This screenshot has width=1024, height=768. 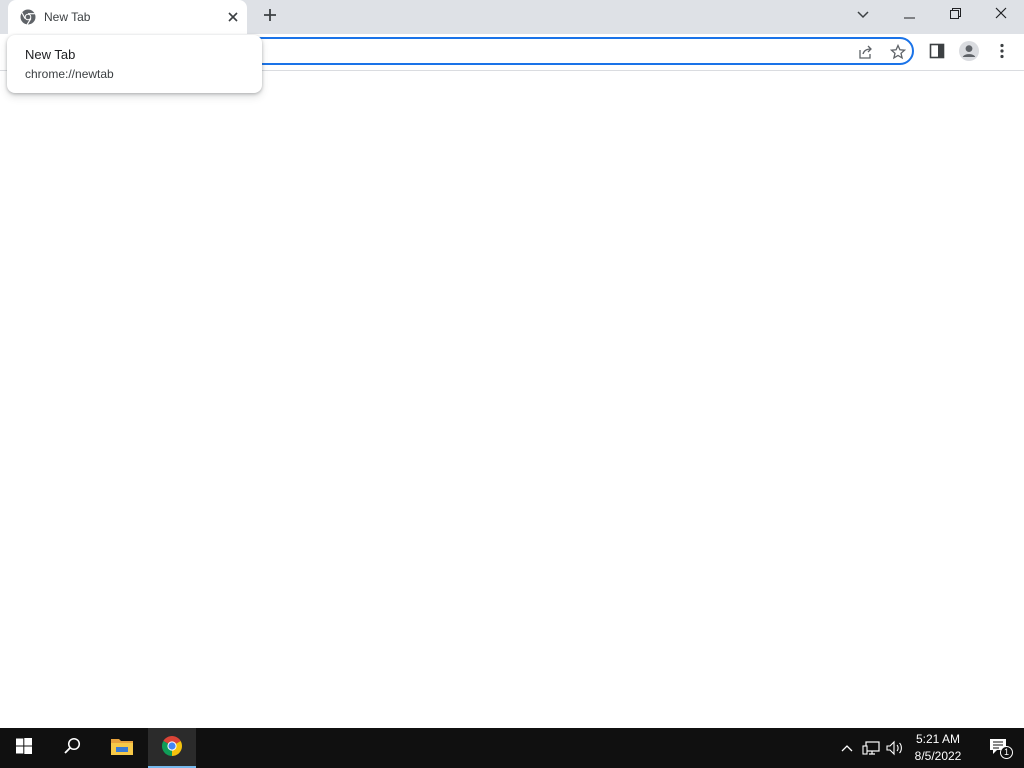 I want to click on notification-icon: 1, so click(x=1001, y=748).